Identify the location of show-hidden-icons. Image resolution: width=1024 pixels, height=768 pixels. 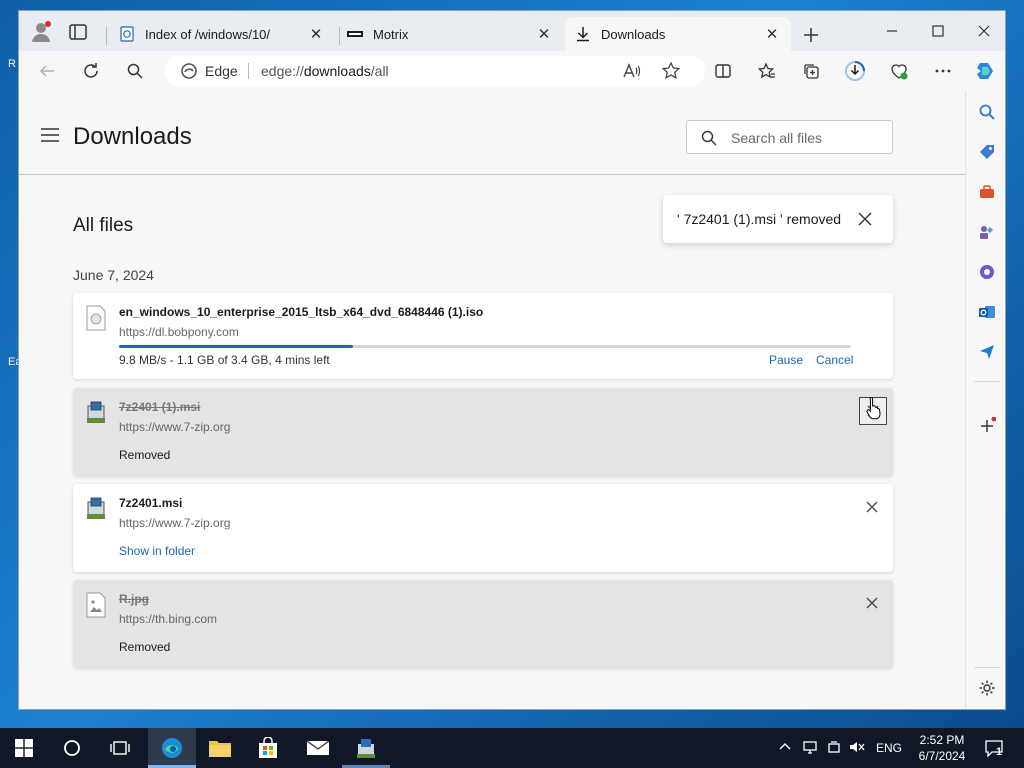
(785, 748).